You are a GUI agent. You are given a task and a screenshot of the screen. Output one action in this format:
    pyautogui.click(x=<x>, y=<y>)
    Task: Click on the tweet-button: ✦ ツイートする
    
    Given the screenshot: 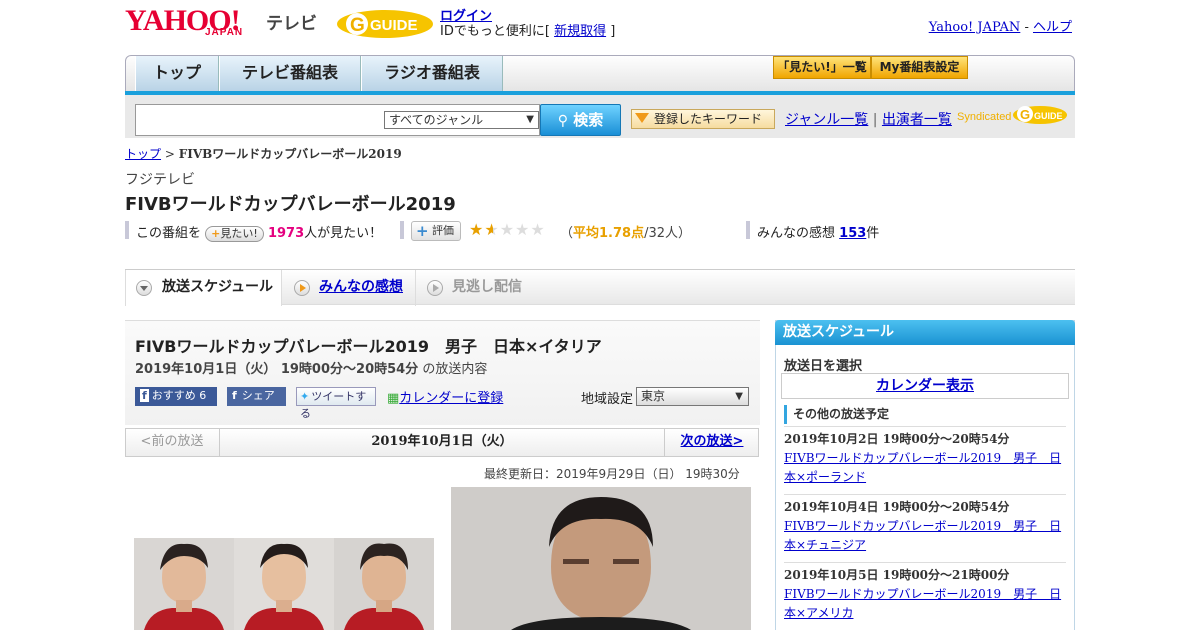 What is the action you would take?
    pyautogui.click(x=336, y=403)
    